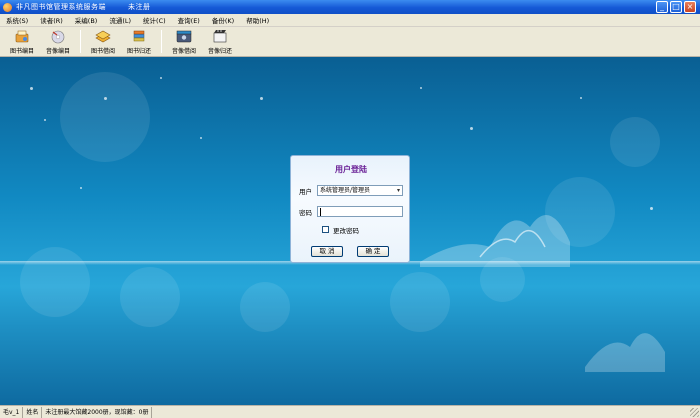 This screenshot has height=418, width=700. What do you see at coordinates (373, 251) in the screenshot?
I see `ok-button: 确 定` at bounding box center [373, 251].